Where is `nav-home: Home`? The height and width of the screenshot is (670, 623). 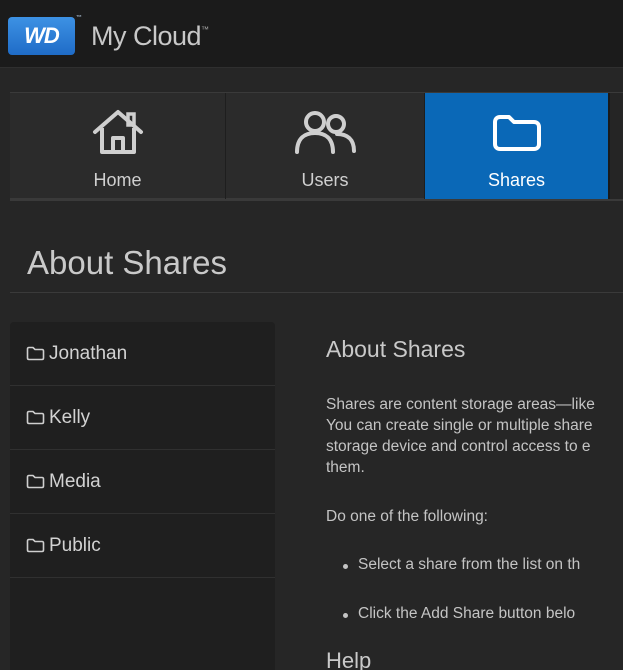 nav-home: Home is located at coordinates (118, 146).